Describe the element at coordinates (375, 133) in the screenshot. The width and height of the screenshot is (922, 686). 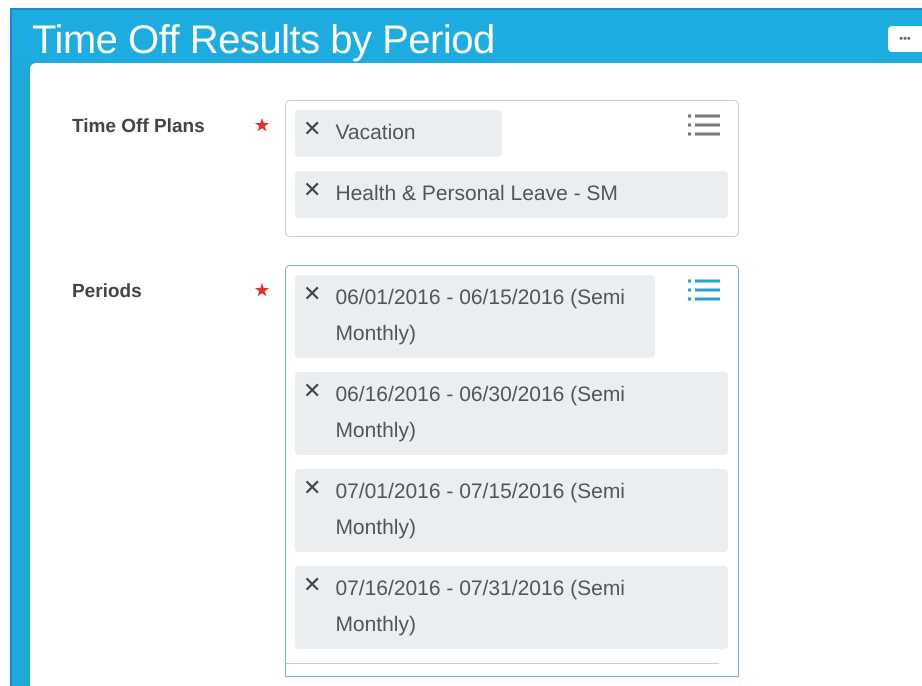
I see `chip-label: Vacation` at that location.